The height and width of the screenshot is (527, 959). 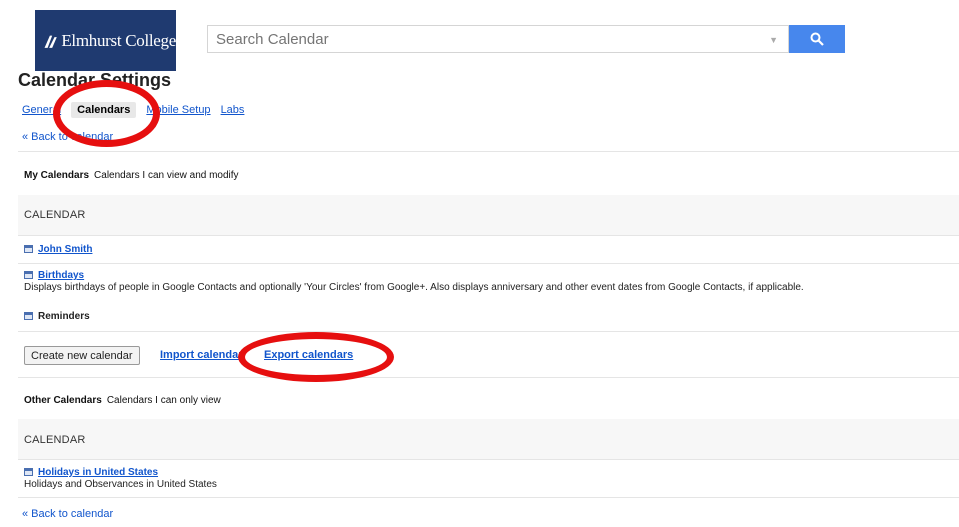 I want to click on calendar-row-john-smith: John Smith, so click(x=58, y=249).